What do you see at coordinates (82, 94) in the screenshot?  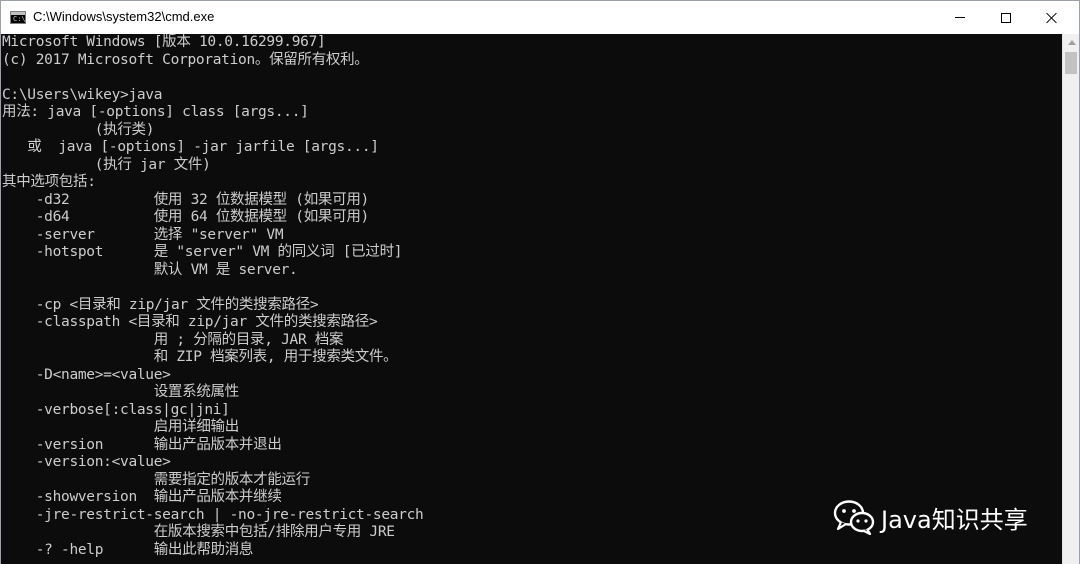 I see `console-line: C:\Users\wikey>java` at bounding box center [82, 94].